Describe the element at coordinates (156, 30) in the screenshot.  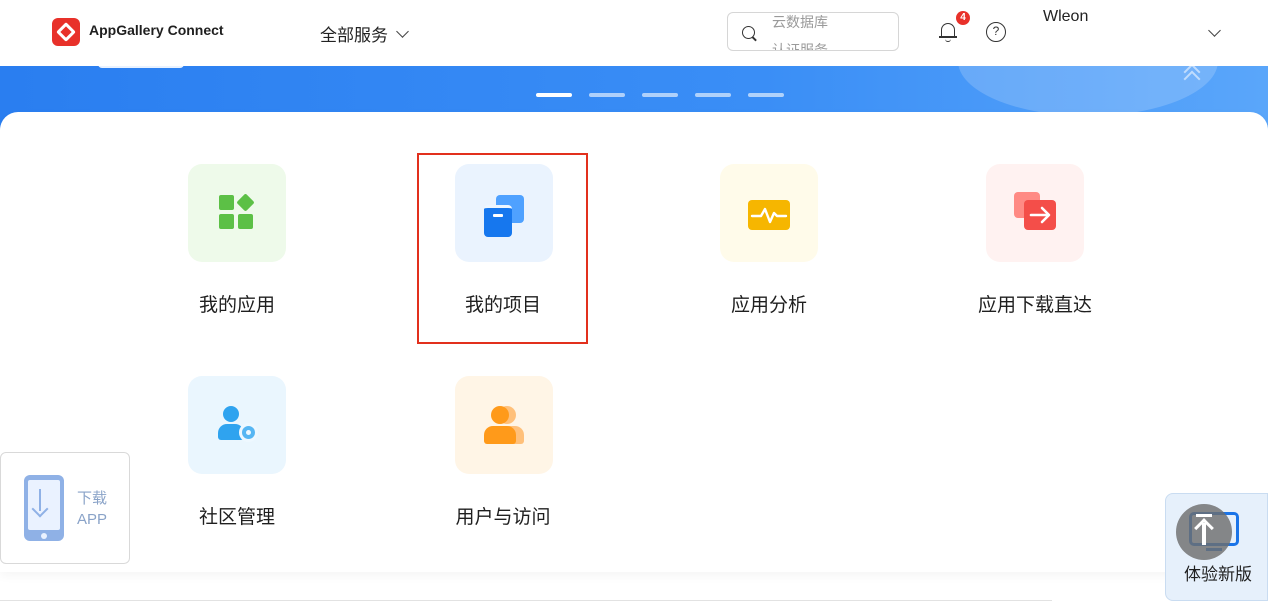
I see `brand-name: AppGallery Connect` at that location.